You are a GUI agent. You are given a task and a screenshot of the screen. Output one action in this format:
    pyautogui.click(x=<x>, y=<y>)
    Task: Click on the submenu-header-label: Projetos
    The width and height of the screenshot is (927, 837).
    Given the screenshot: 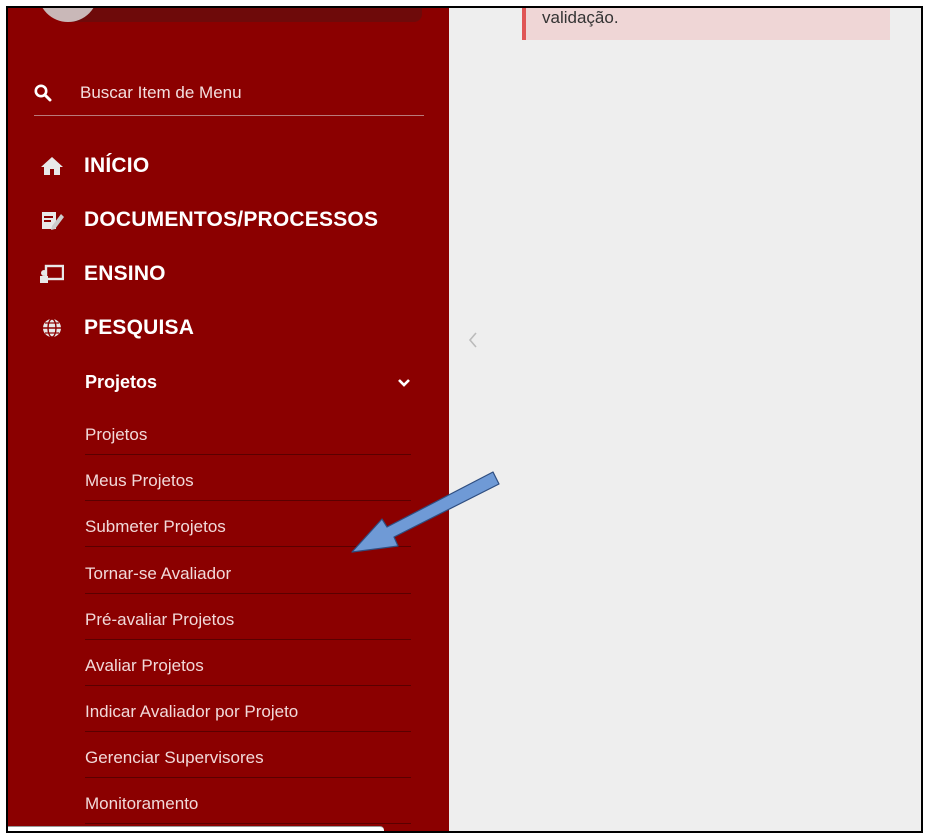 What is the action you would take?
    pyautogui.click(x=121, y=382)
    